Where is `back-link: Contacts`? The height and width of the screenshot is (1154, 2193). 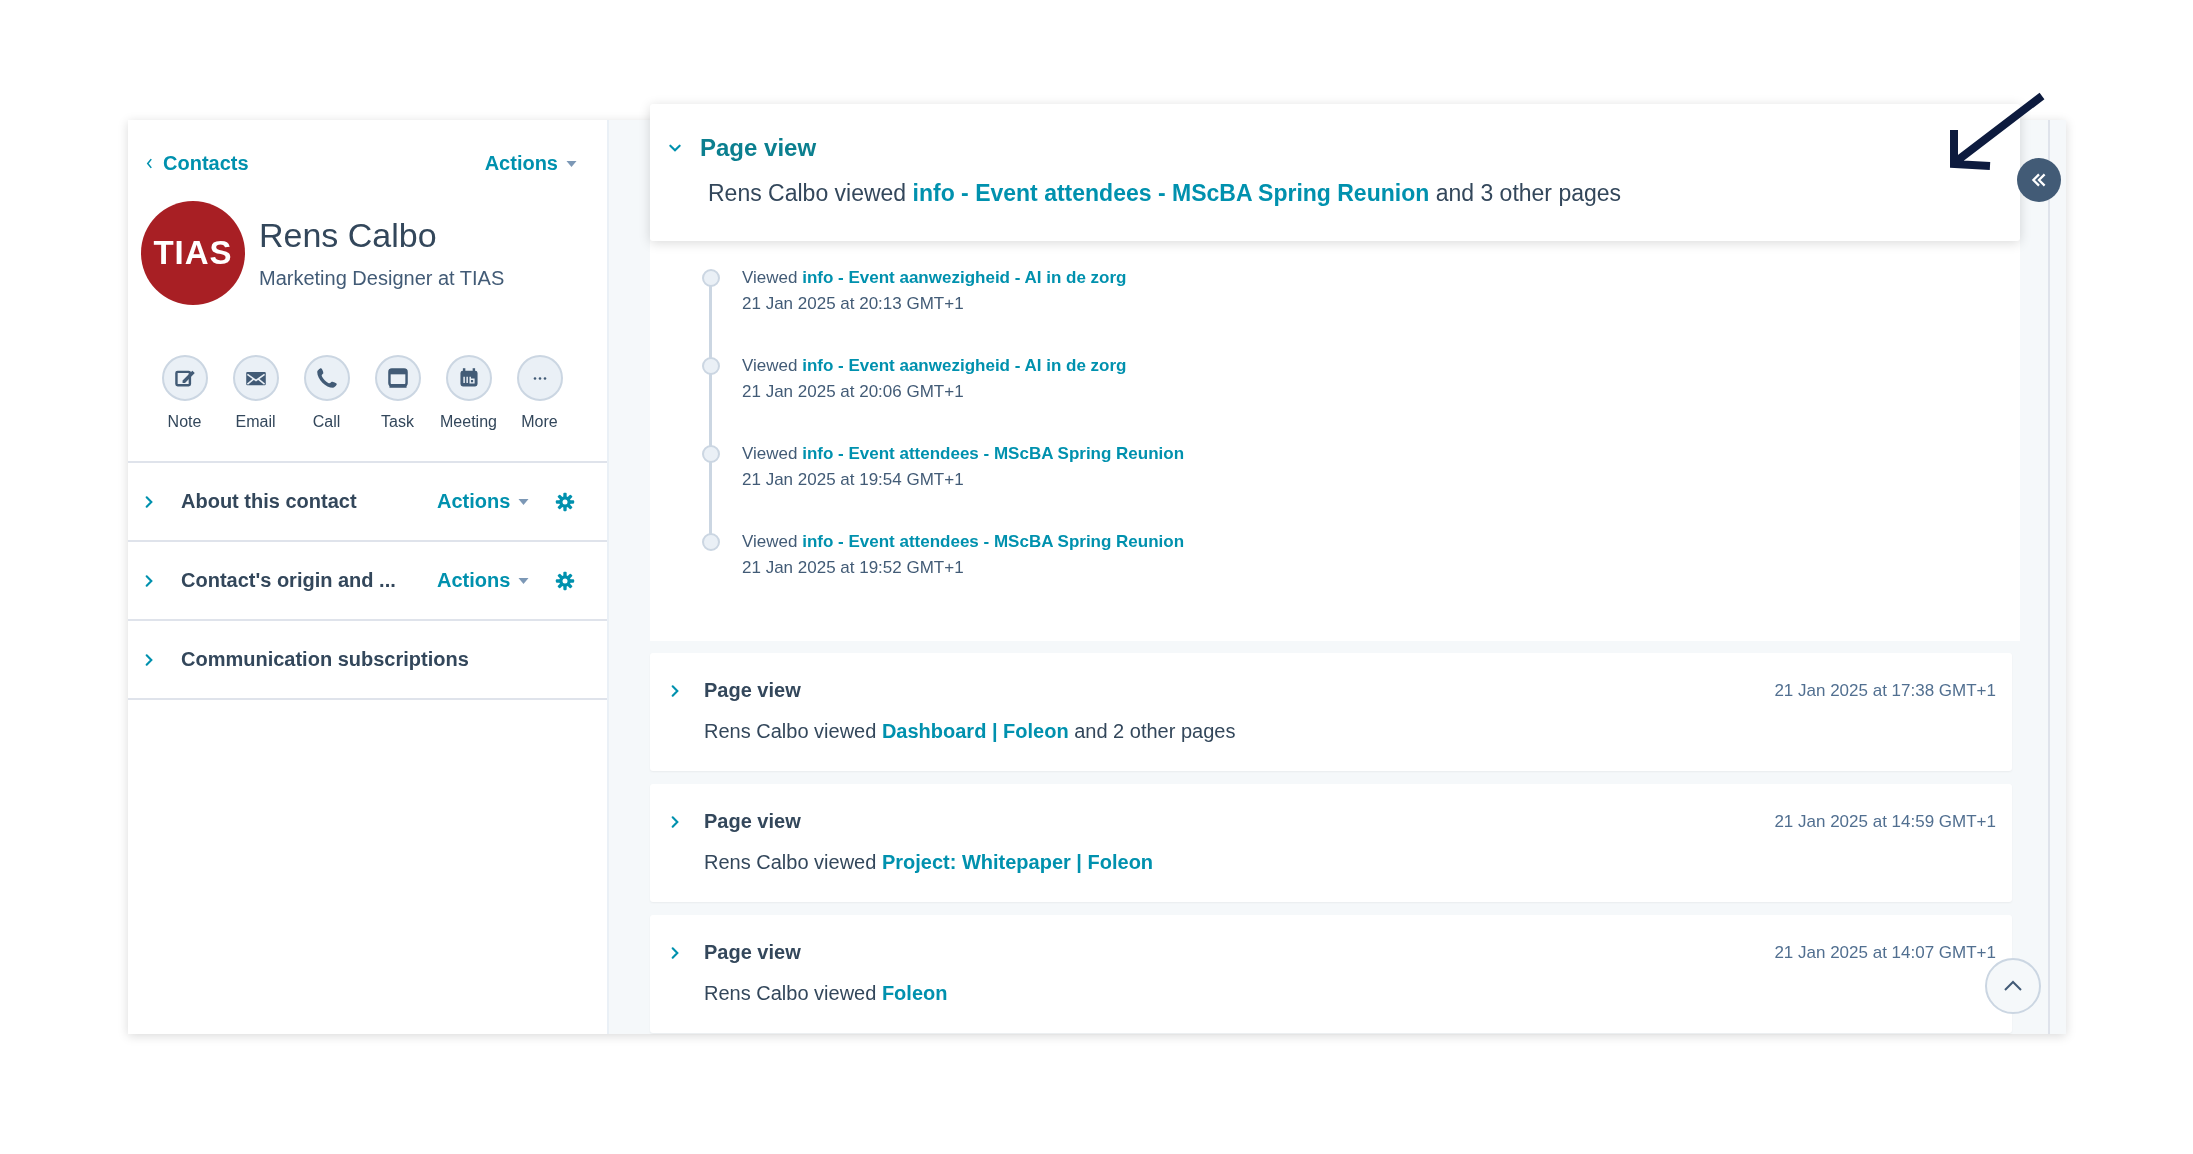
back-link: Contacts is located at coordinates (197, 163).